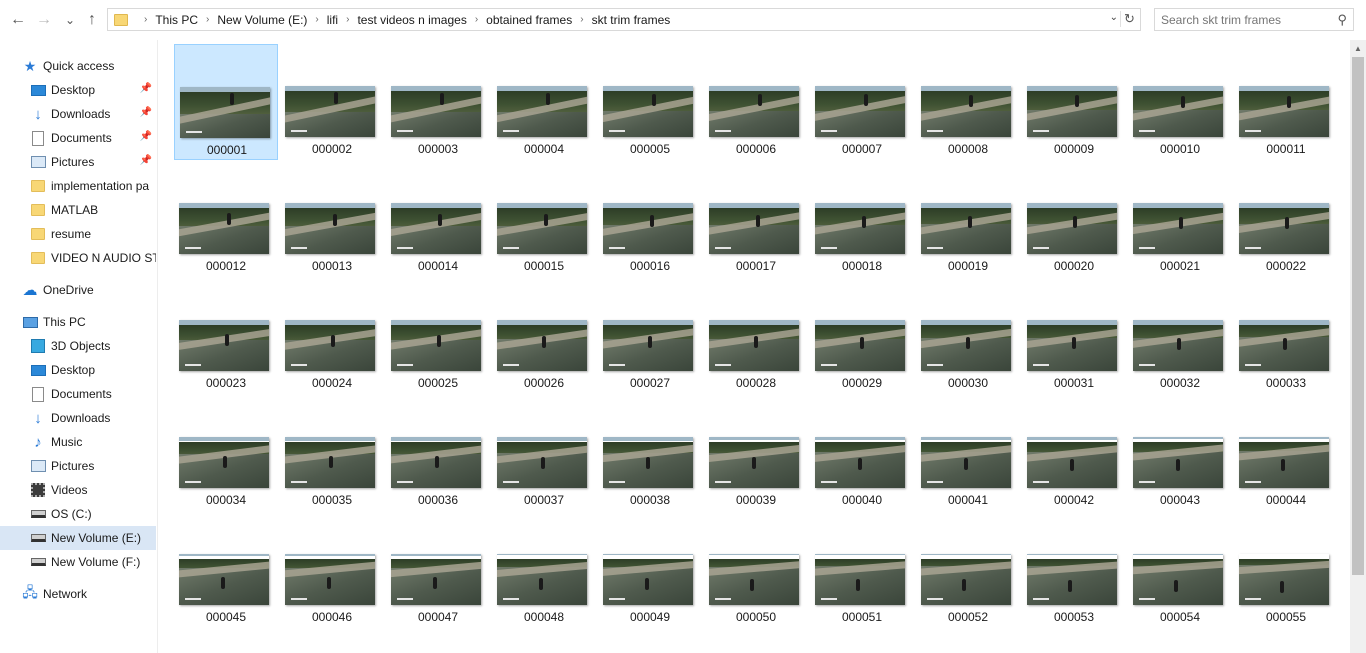  What do you see at coordinates (438, 453) in the screenshot?
I see `file-item: 000036` at bounding box center [438, 453].